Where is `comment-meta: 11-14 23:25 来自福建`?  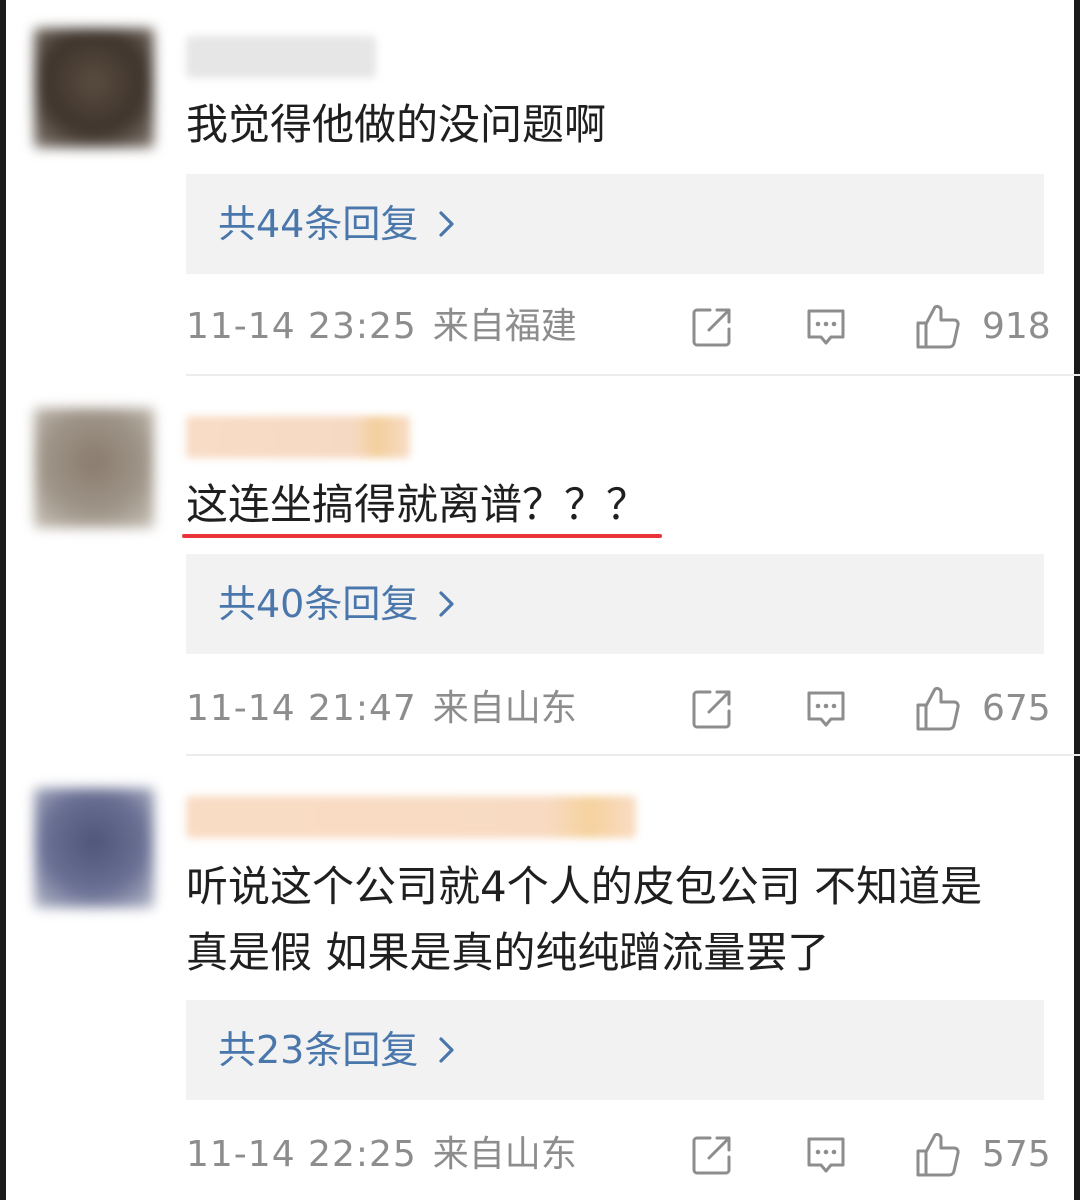 comment-meta: 11-14 23:25 来自福建 is located at coordinates (381, 327).